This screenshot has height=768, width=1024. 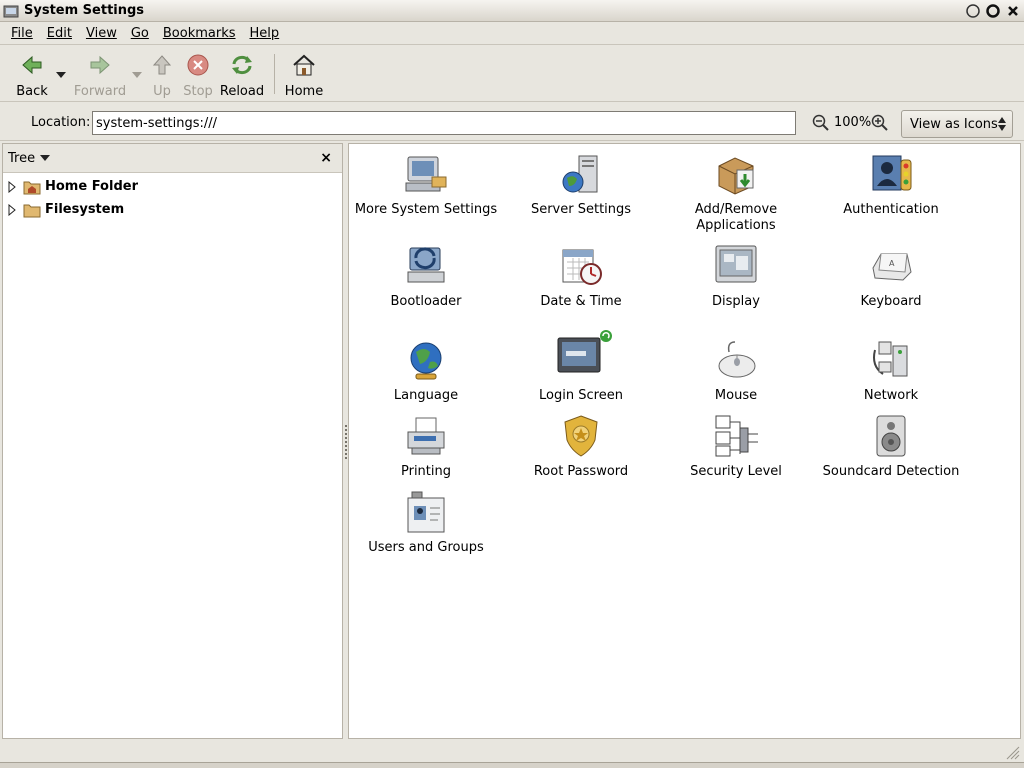 I want to click on zoom-out-icon, so click(x=820, y=122).